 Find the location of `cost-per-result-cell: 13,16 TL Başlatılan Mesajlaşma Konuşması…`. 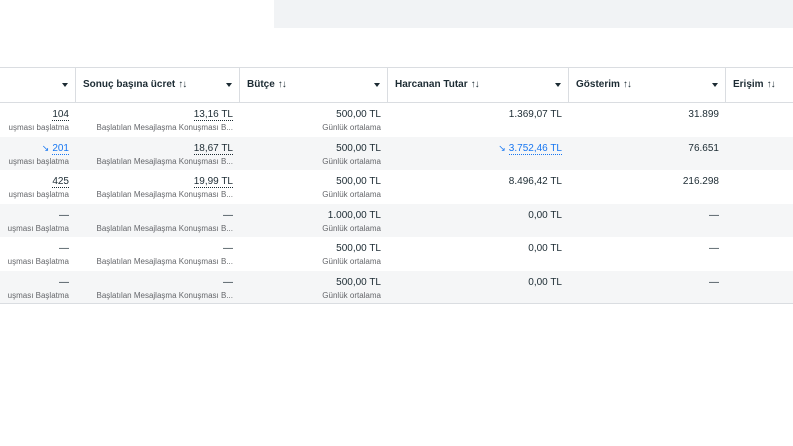

cost-per-result-cell: 13,16 TL Başlatılan Mesajlaşma Konuşması… is located at coordinates (157, 119).